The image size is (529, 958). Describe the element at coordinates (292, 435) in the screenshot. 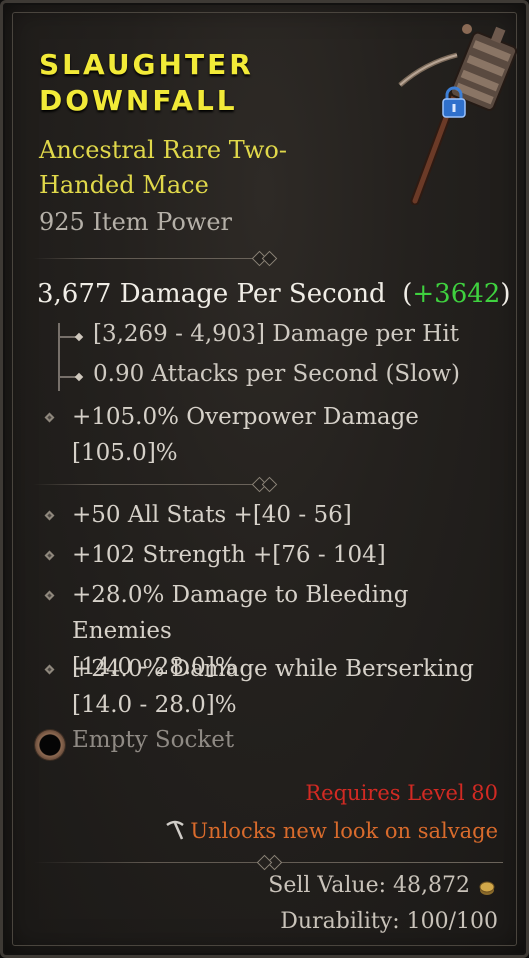

I see `implicit-affix: +105.0% Overpower Damage [105.0]%` at that location.